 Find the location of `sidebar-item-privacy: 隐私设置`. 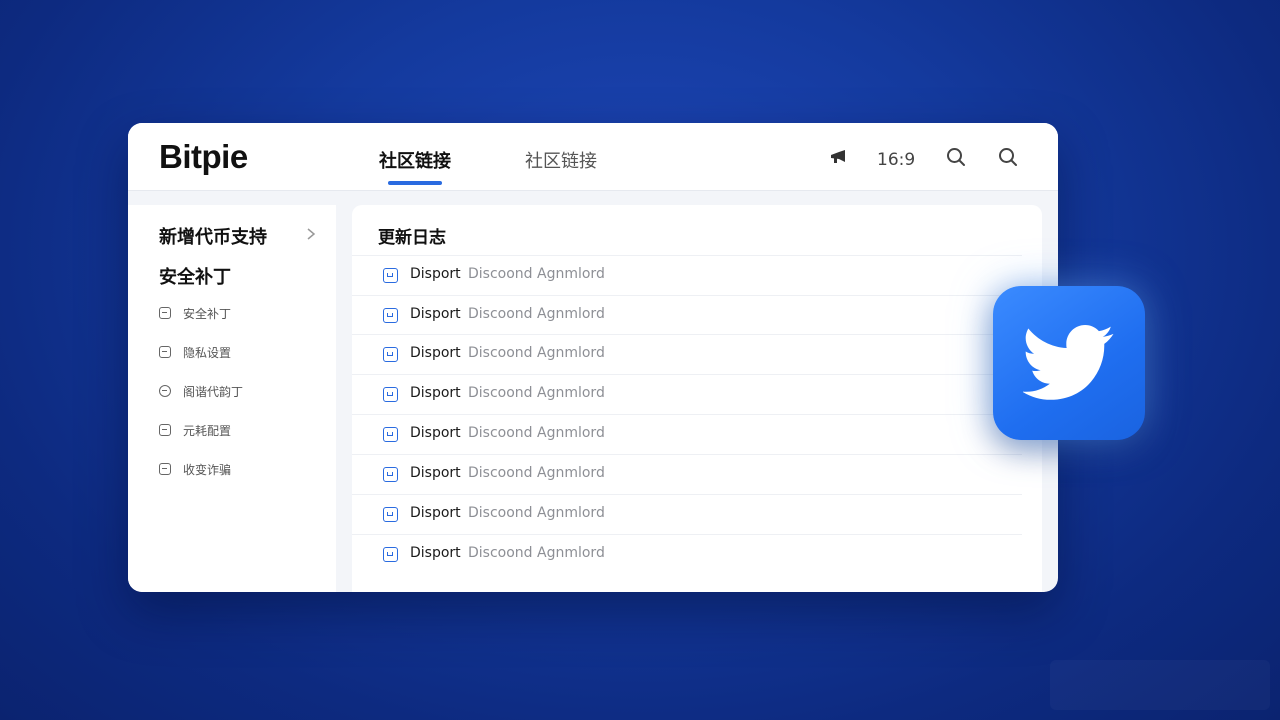

sidebar-item-privacy: 隐私设置 is located at coordinates (195, 352).